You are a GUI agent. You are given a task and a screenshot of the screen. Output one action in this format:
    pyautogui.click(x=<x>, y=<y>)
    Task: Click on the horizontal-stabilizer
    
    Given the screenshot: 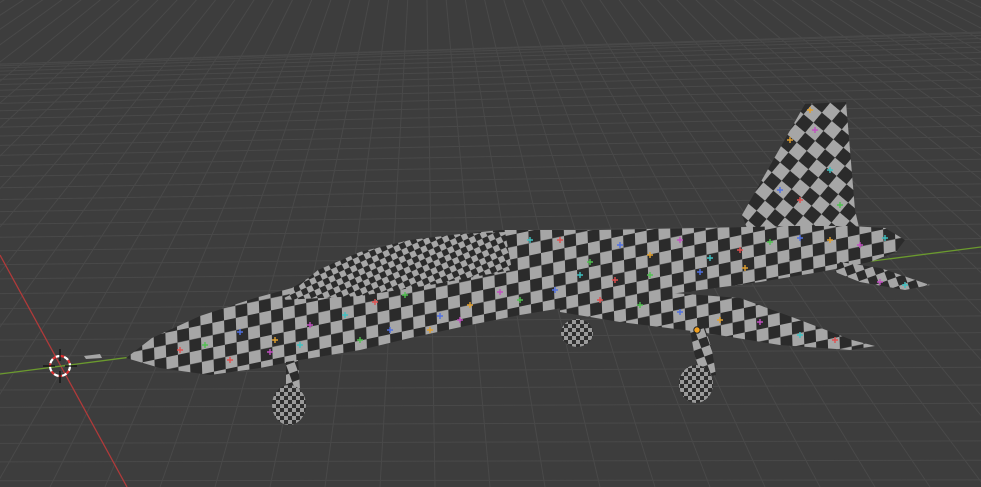 What is the action you would take?
    pyautogui.click(x=882, y=276)
    